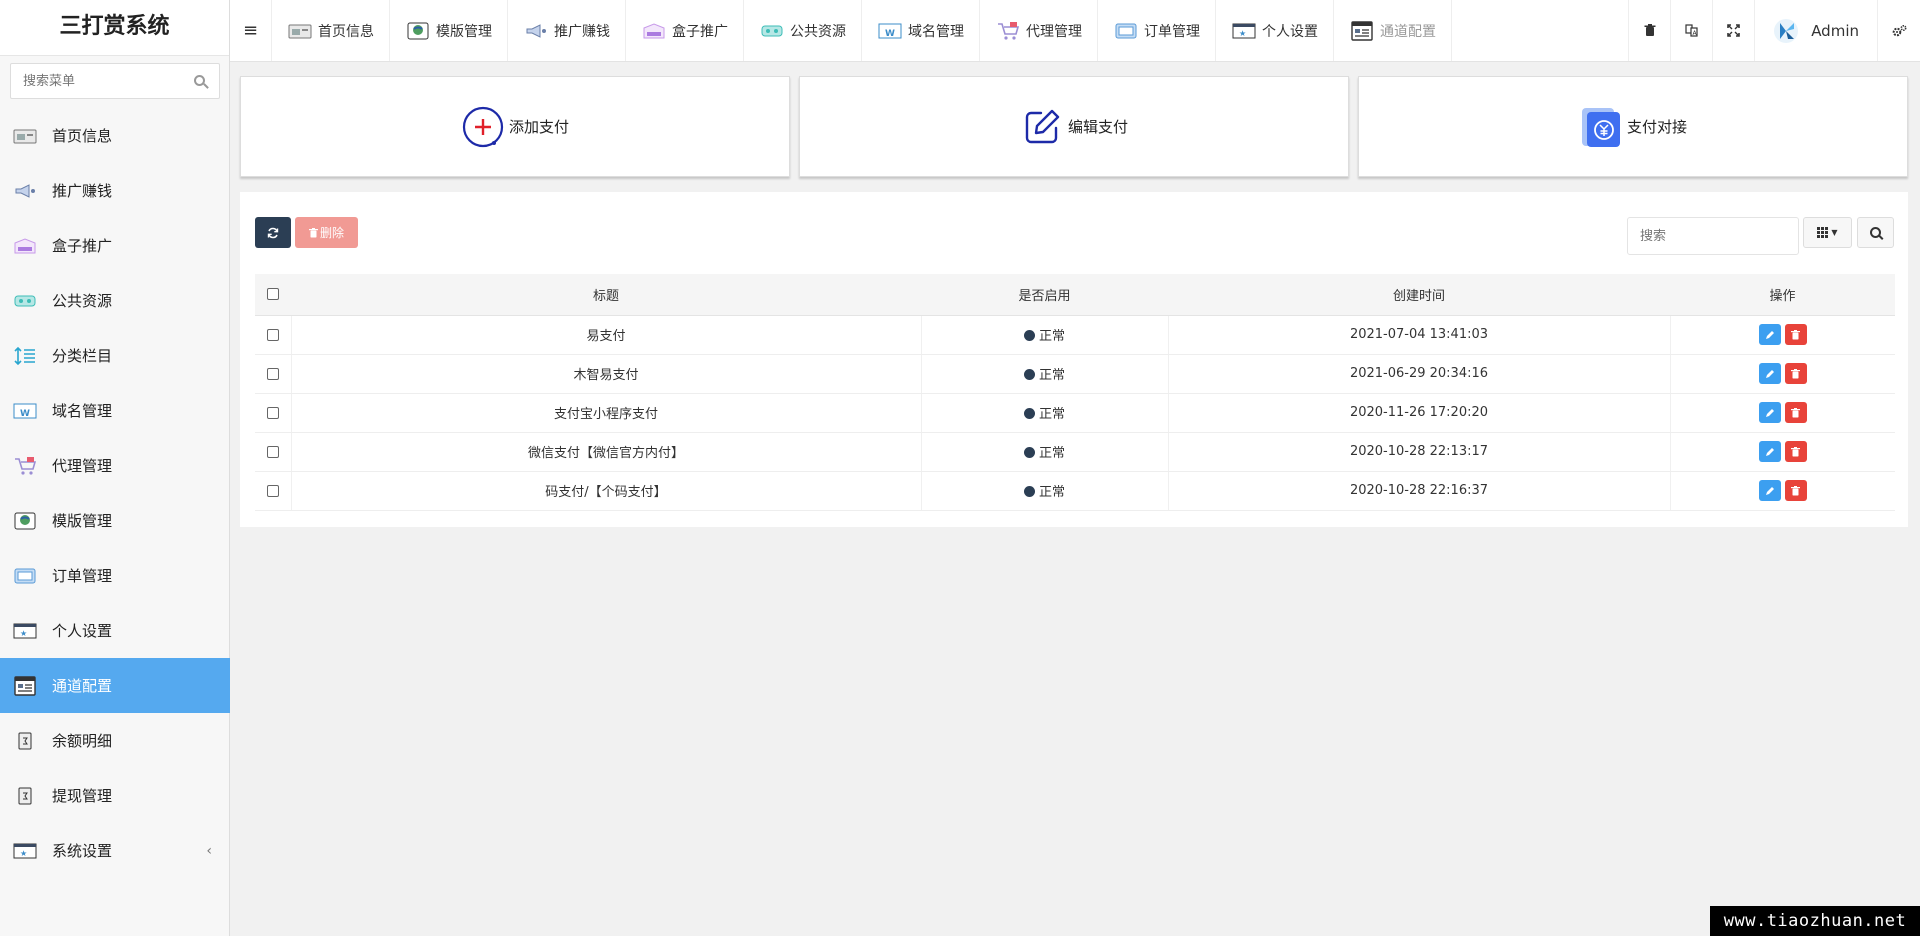 This screenshot has width=1920, height=936. I want to click on top-tab-6: 代理管理, so click(1039, 30).